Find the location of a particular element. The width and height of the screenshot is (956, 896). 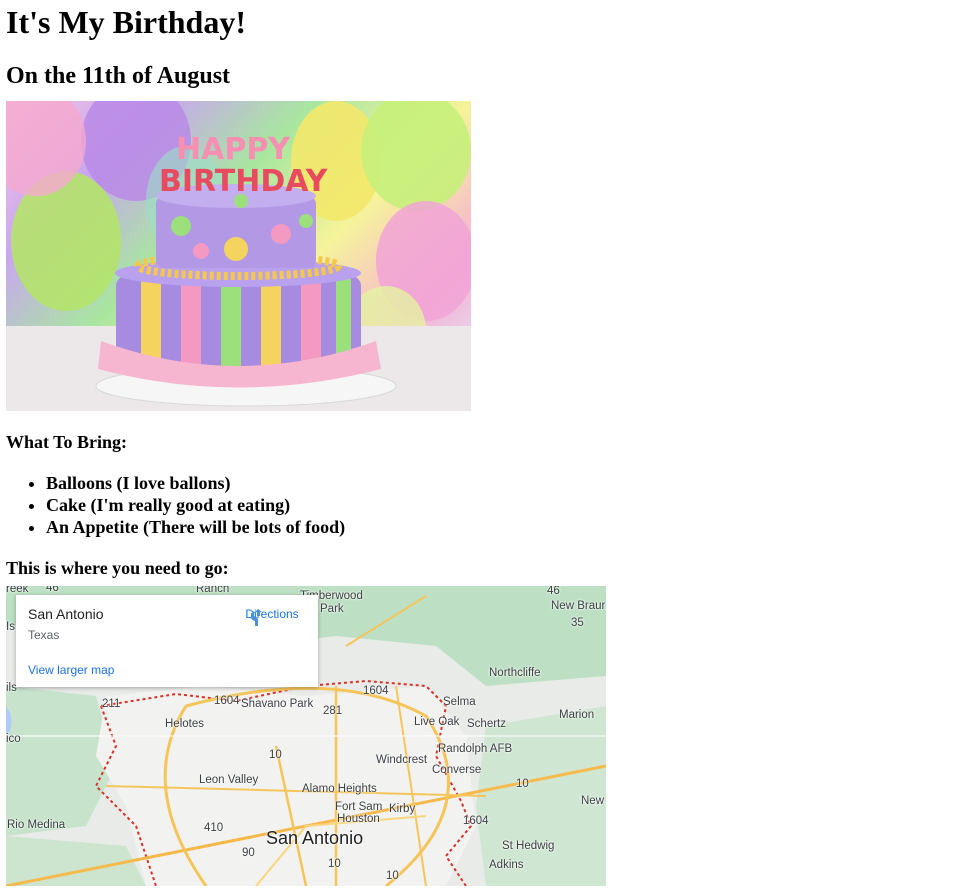

route-shield: 35 is located at coordinates (577, 623).